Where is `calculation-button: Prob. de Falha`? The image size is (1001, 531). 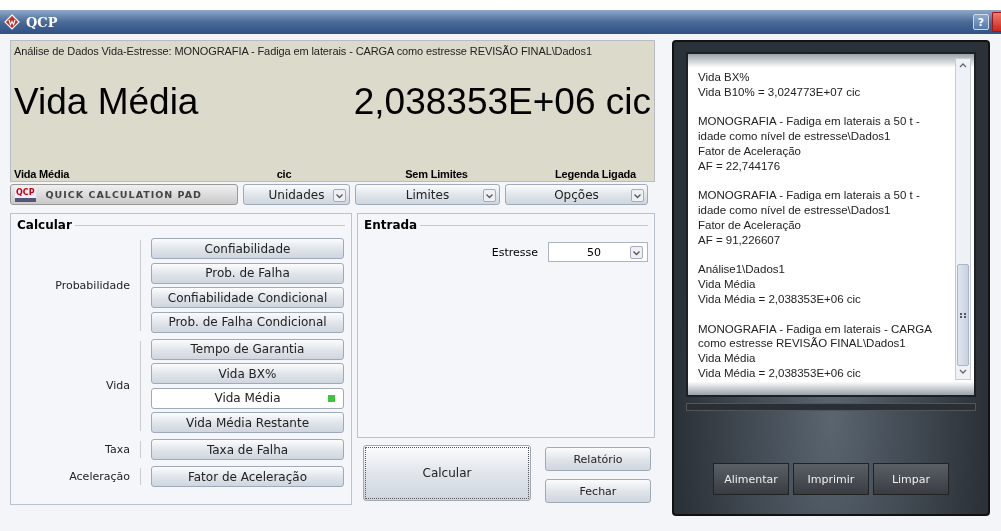 calculation-button: Prob. de Falha is located at coordinates (247, 273).